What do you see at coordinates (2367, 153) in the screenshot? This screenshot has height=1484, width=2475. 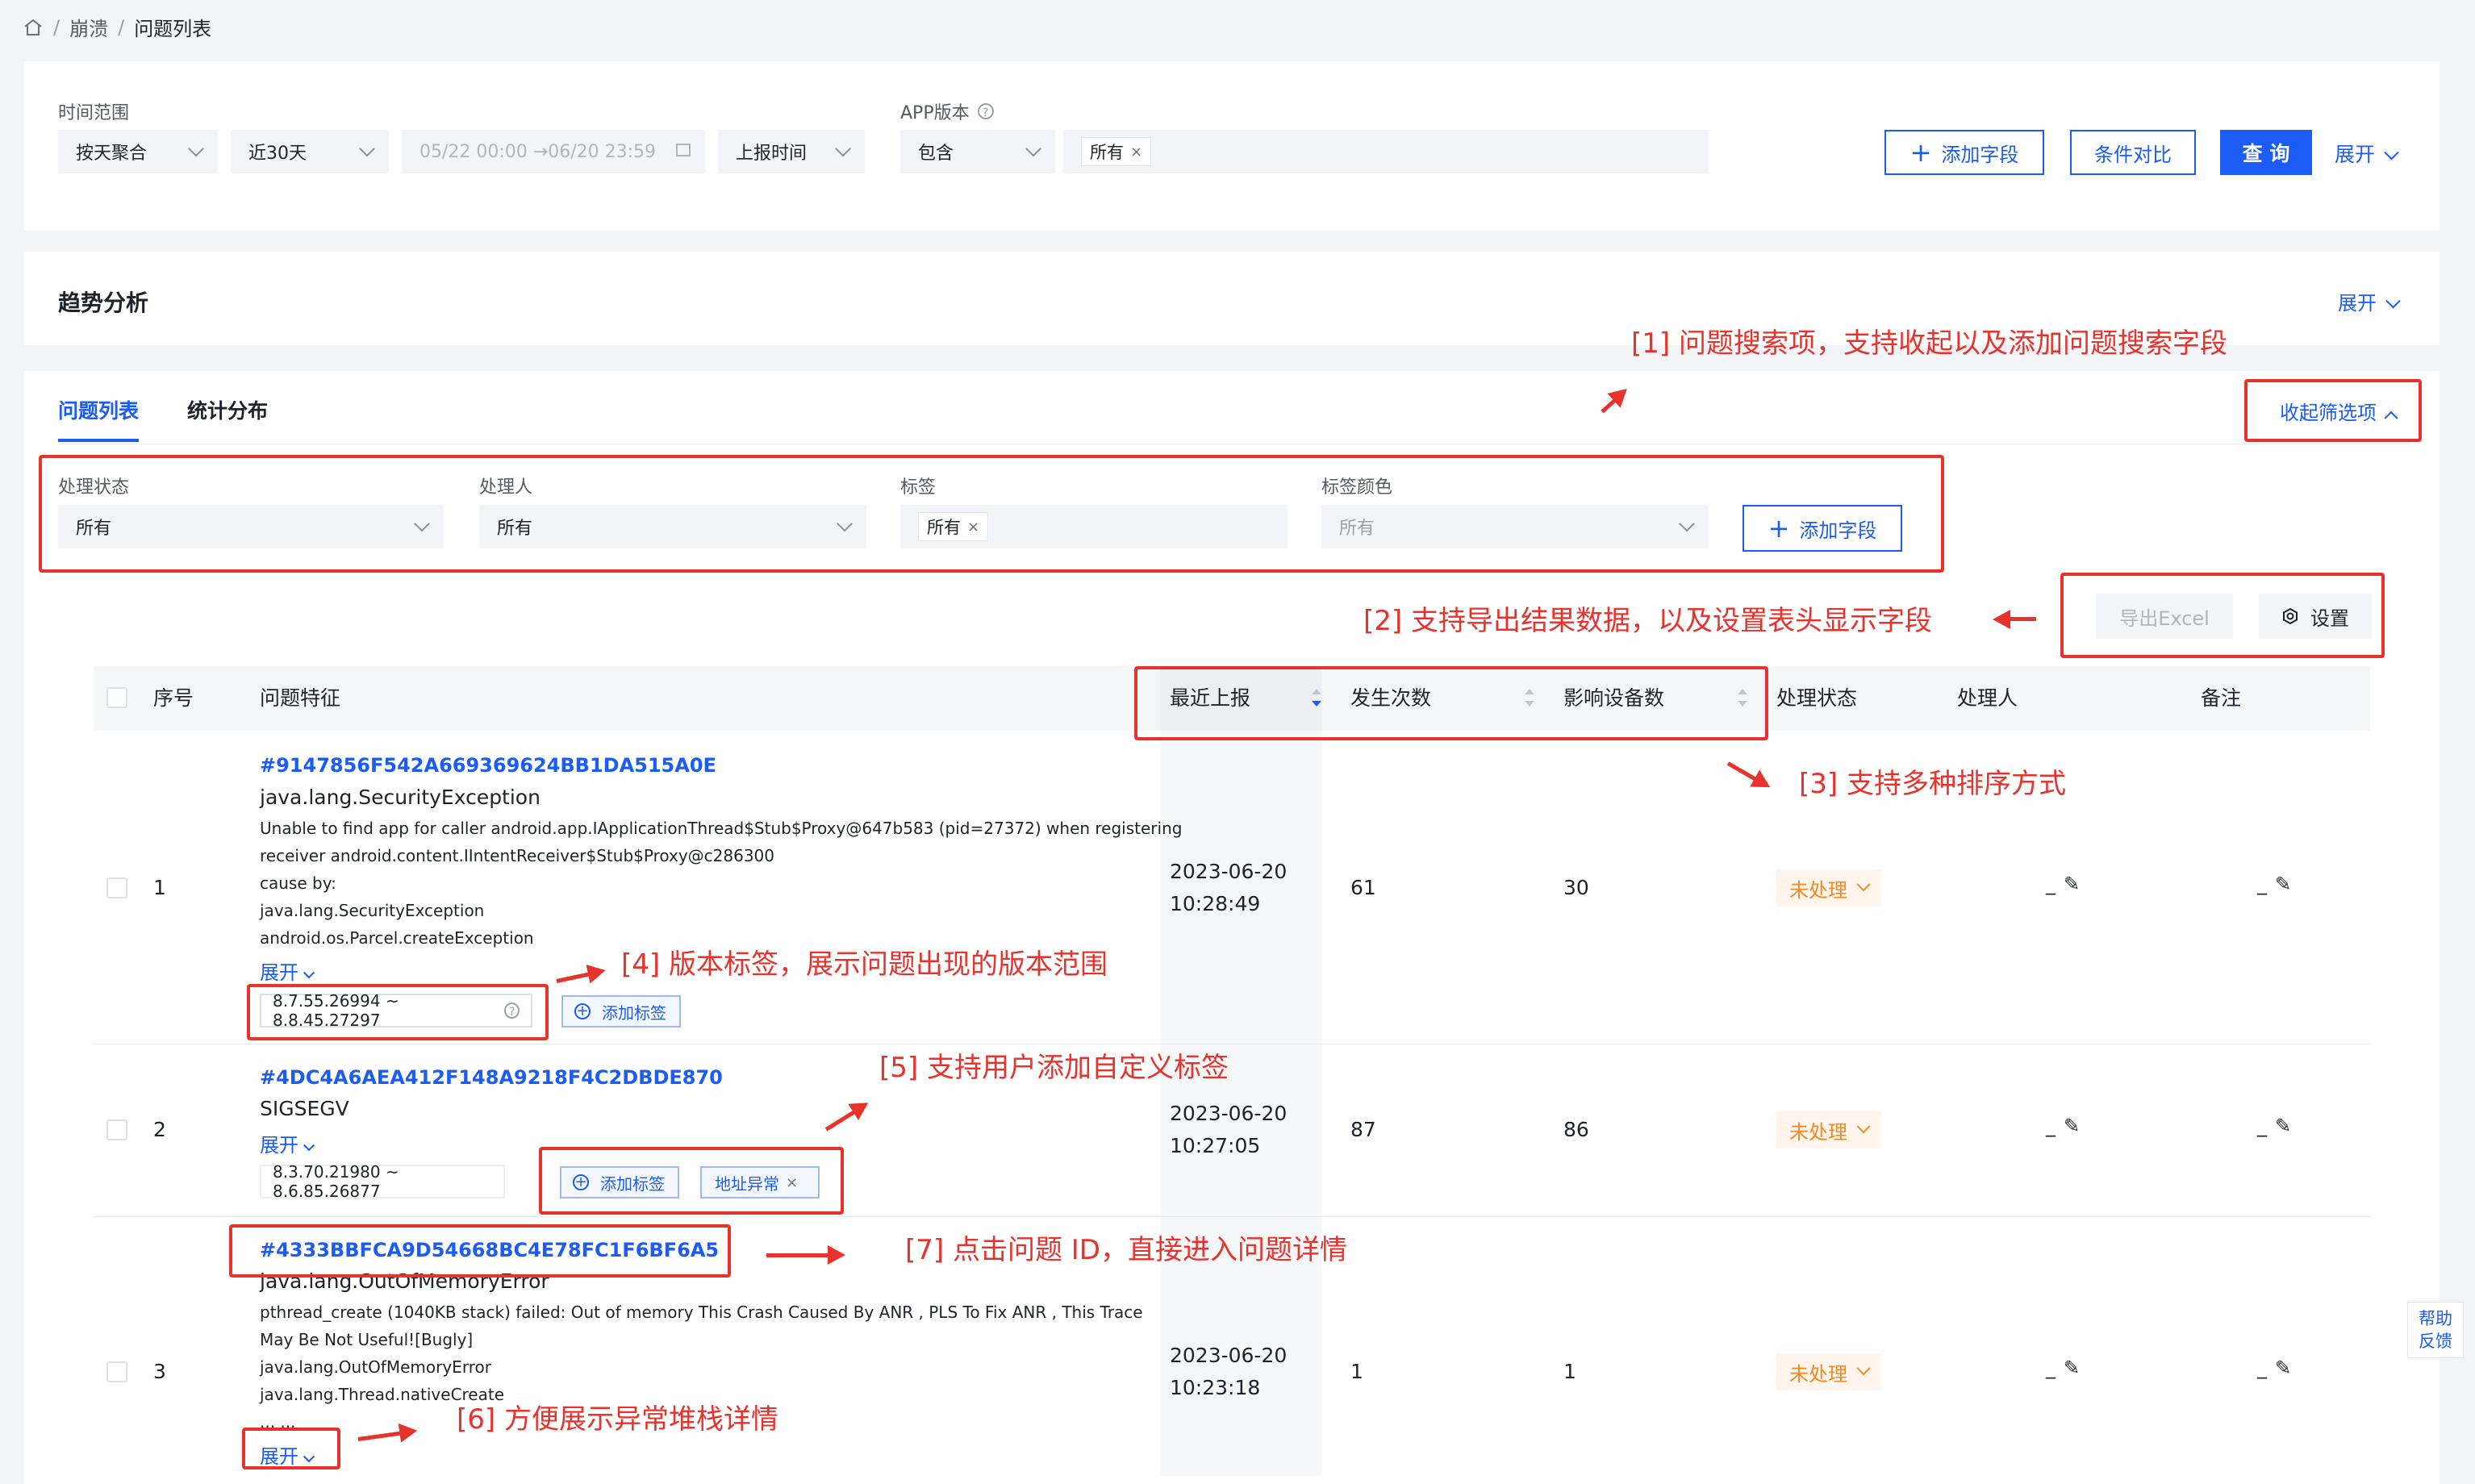 I see `expand-filters-link: 展开` at bounding box center [2367, 153].